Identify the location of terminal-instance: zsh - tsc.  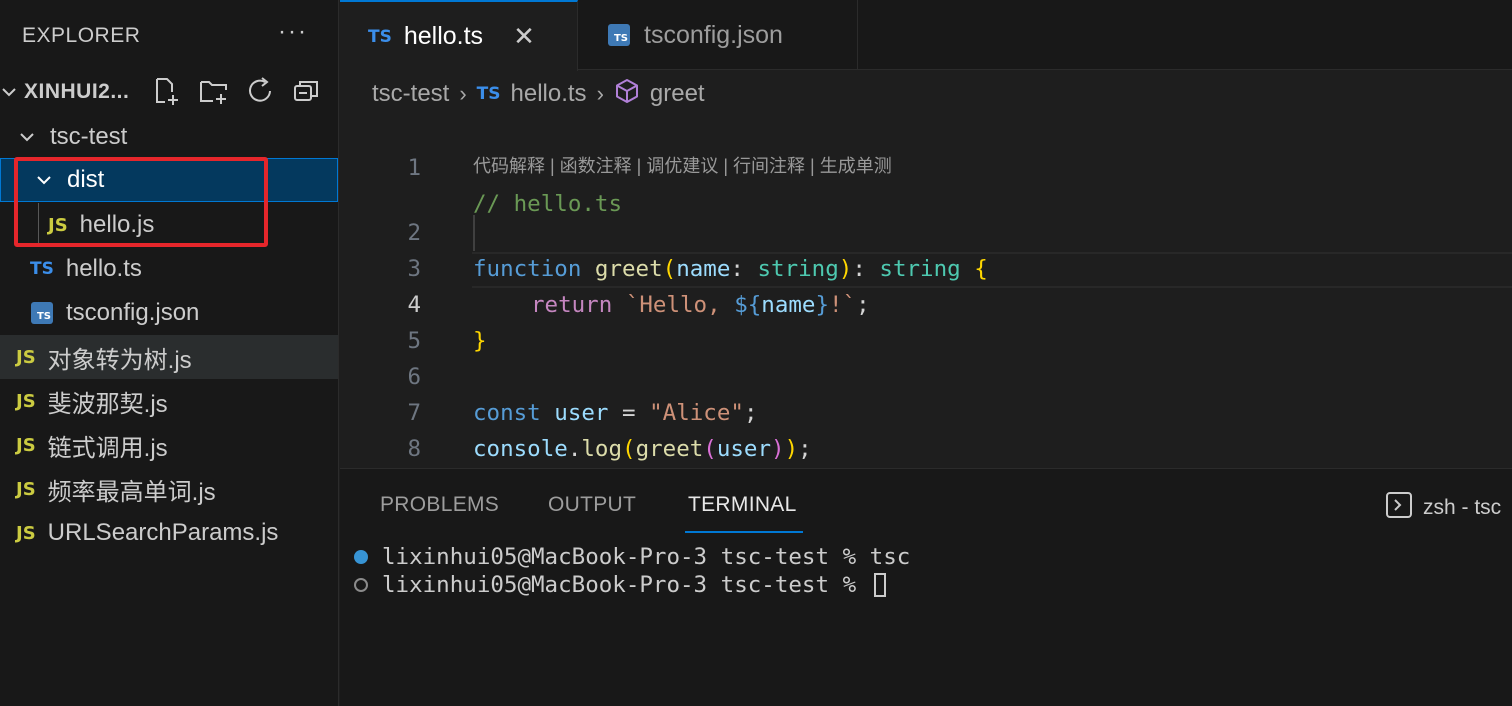
(1443, 508).